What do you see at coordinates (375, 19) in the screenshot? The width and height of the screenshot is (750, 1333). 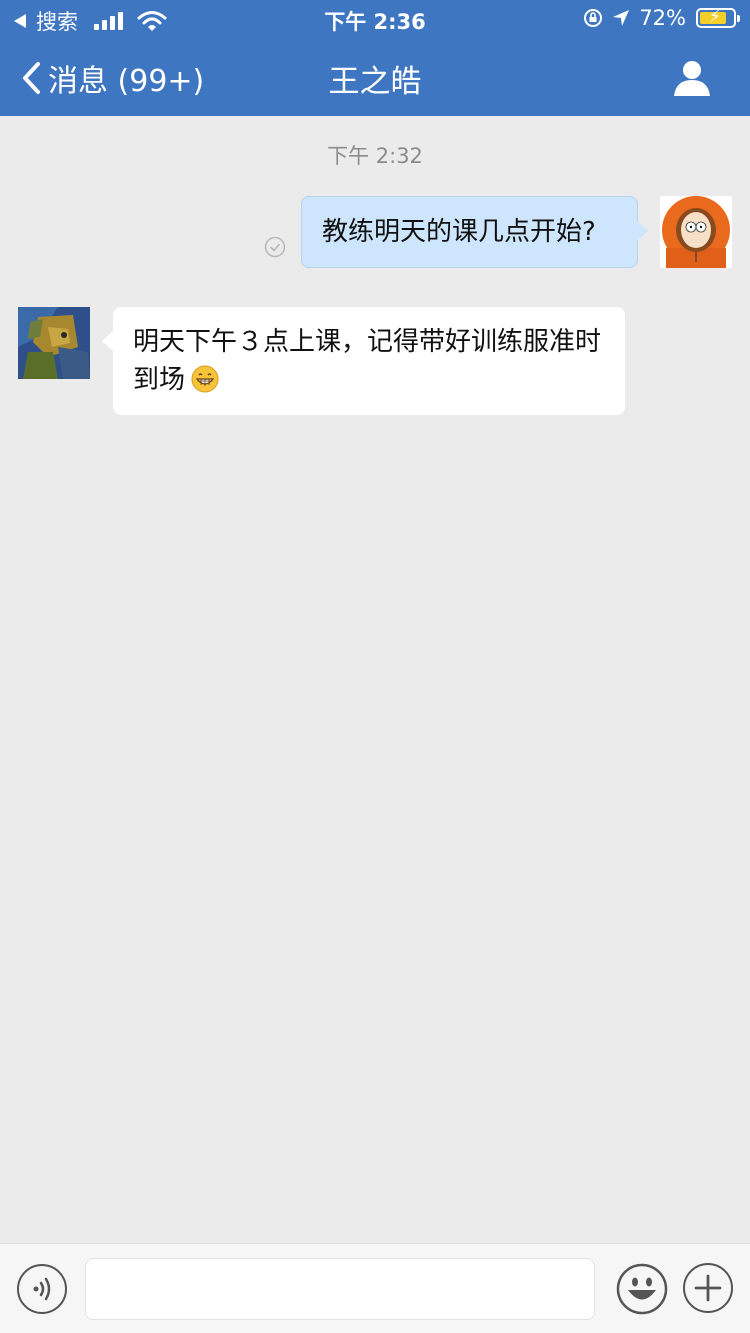 I see `status-bar: 搜索 下午 2:36 72% ⚡` at bounding box center [375, 19].